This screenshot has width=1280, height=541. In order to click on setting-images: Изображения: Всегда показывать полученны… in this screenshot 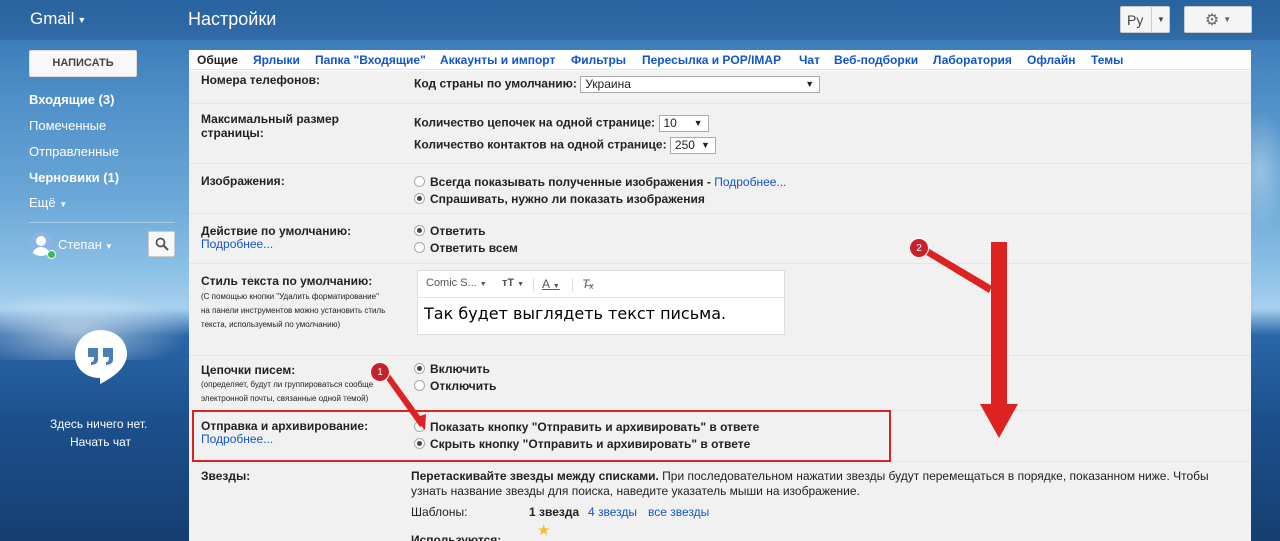, I will do `click(720, 189)`.